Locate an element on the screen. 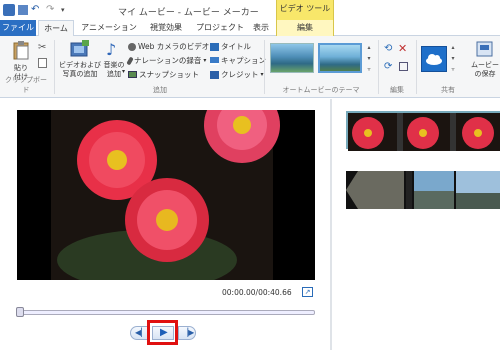 This screenshot has height=350, width=500. app-icon is located at coordinates (9, 10).